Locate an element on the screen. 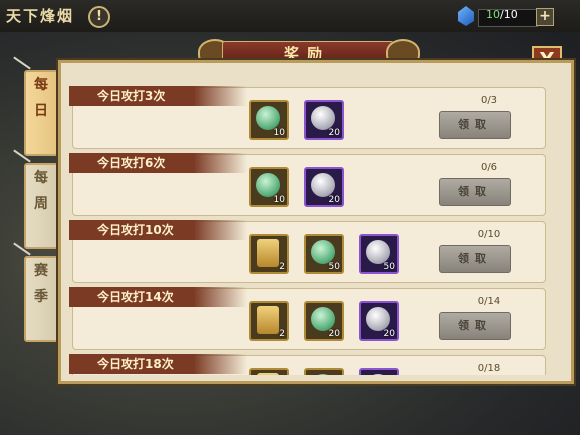 Image resolution: width=580 pixels, height=435 pixels. energy-max: /10 is located at coordinates (509, 14).